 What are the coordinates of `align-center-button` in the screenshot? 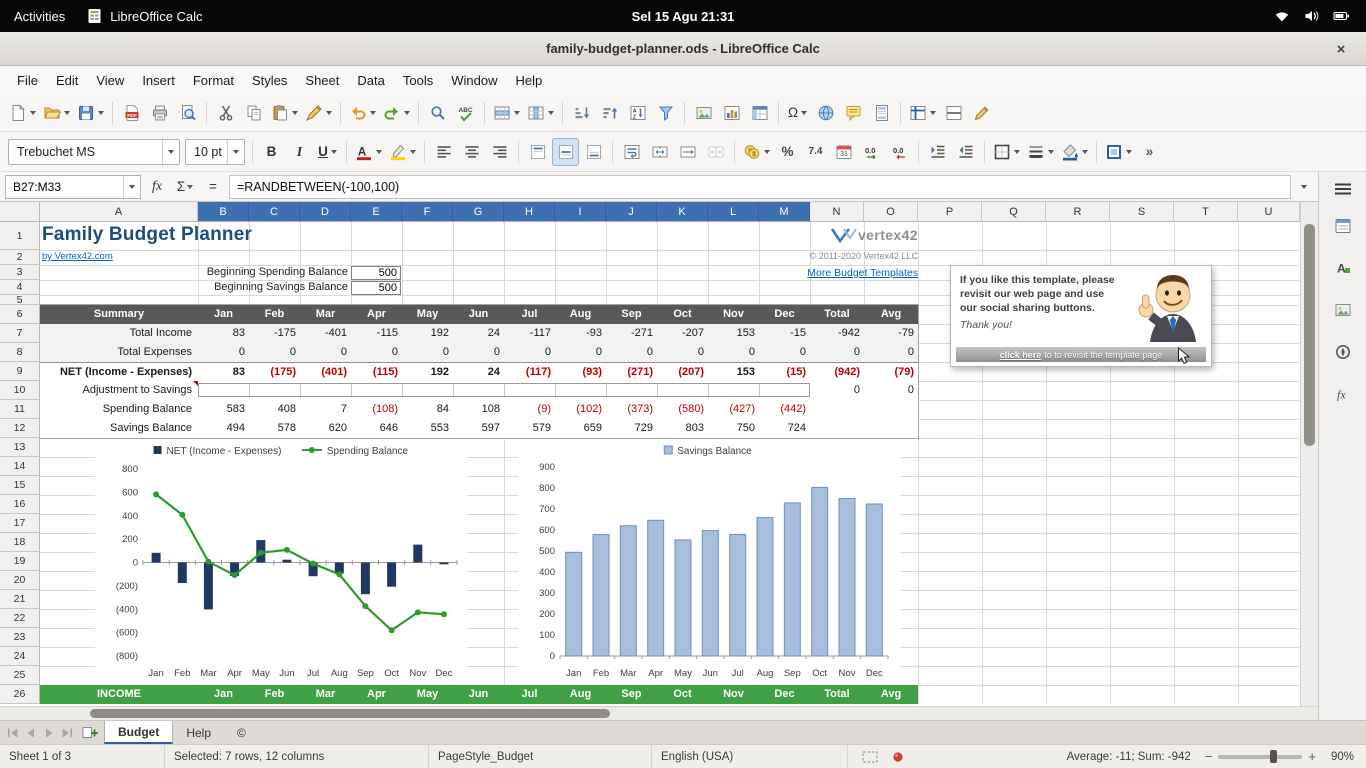 It's located at (471, 152).